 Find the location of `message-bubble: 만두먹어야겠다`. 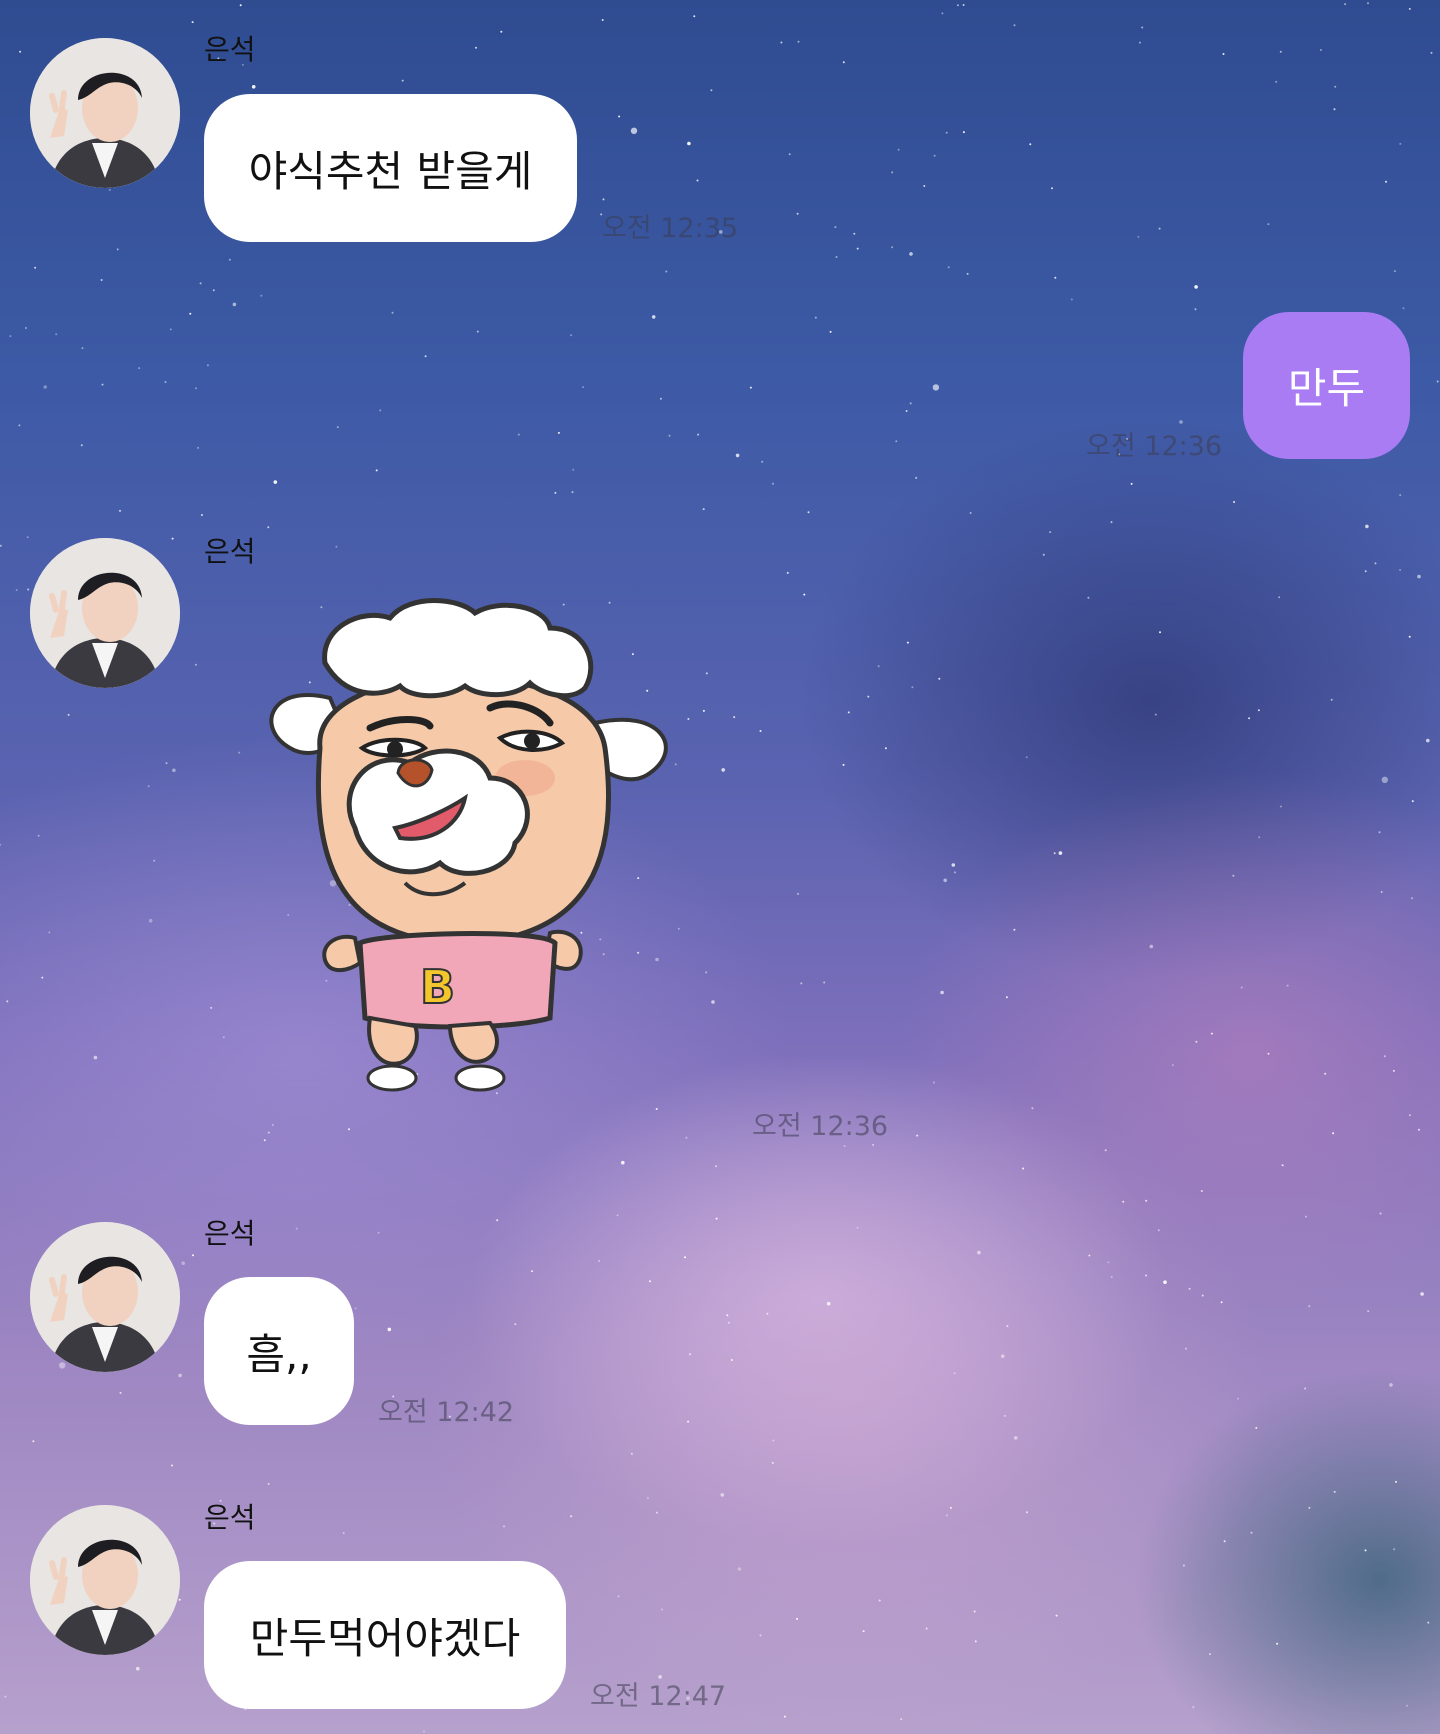

message-bubble: 만두먹어야겠다 is located at coordinates (385, 1635).